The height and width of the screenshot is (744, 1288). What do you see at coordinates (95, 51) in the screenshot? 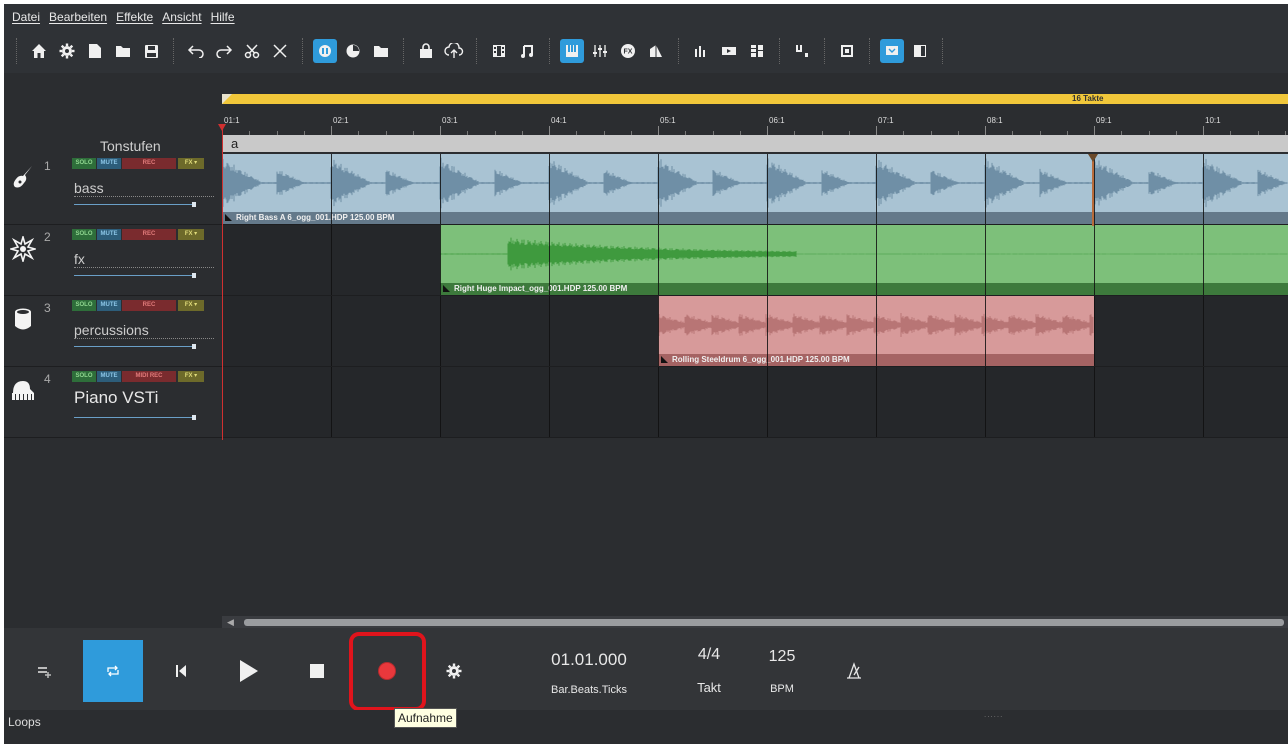
I see `new-file-icon` at bounding box center [95, 51].